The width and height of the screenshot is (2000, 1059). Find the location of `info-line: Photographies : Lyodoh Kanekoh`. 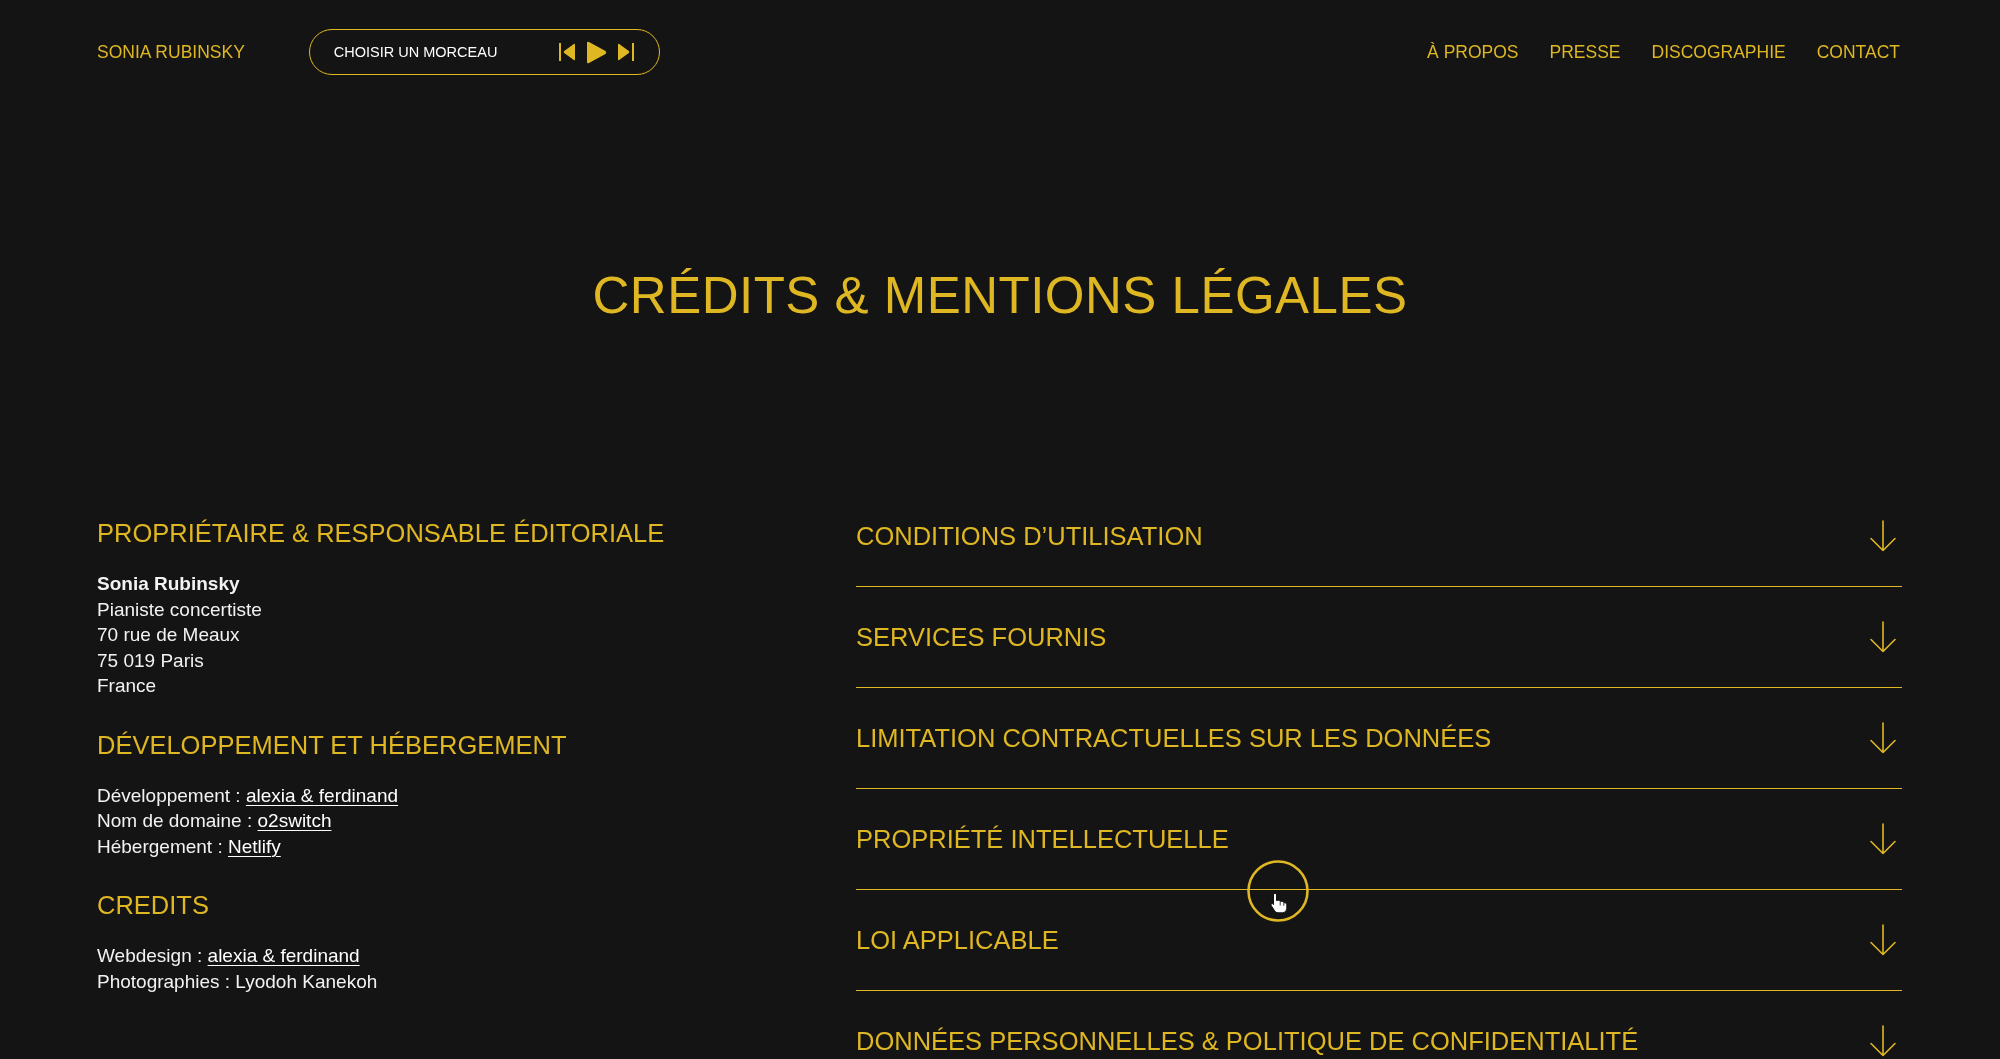

info-line: Photographies : Lyodoh Kanekoh is located at coordinates (237, 981).